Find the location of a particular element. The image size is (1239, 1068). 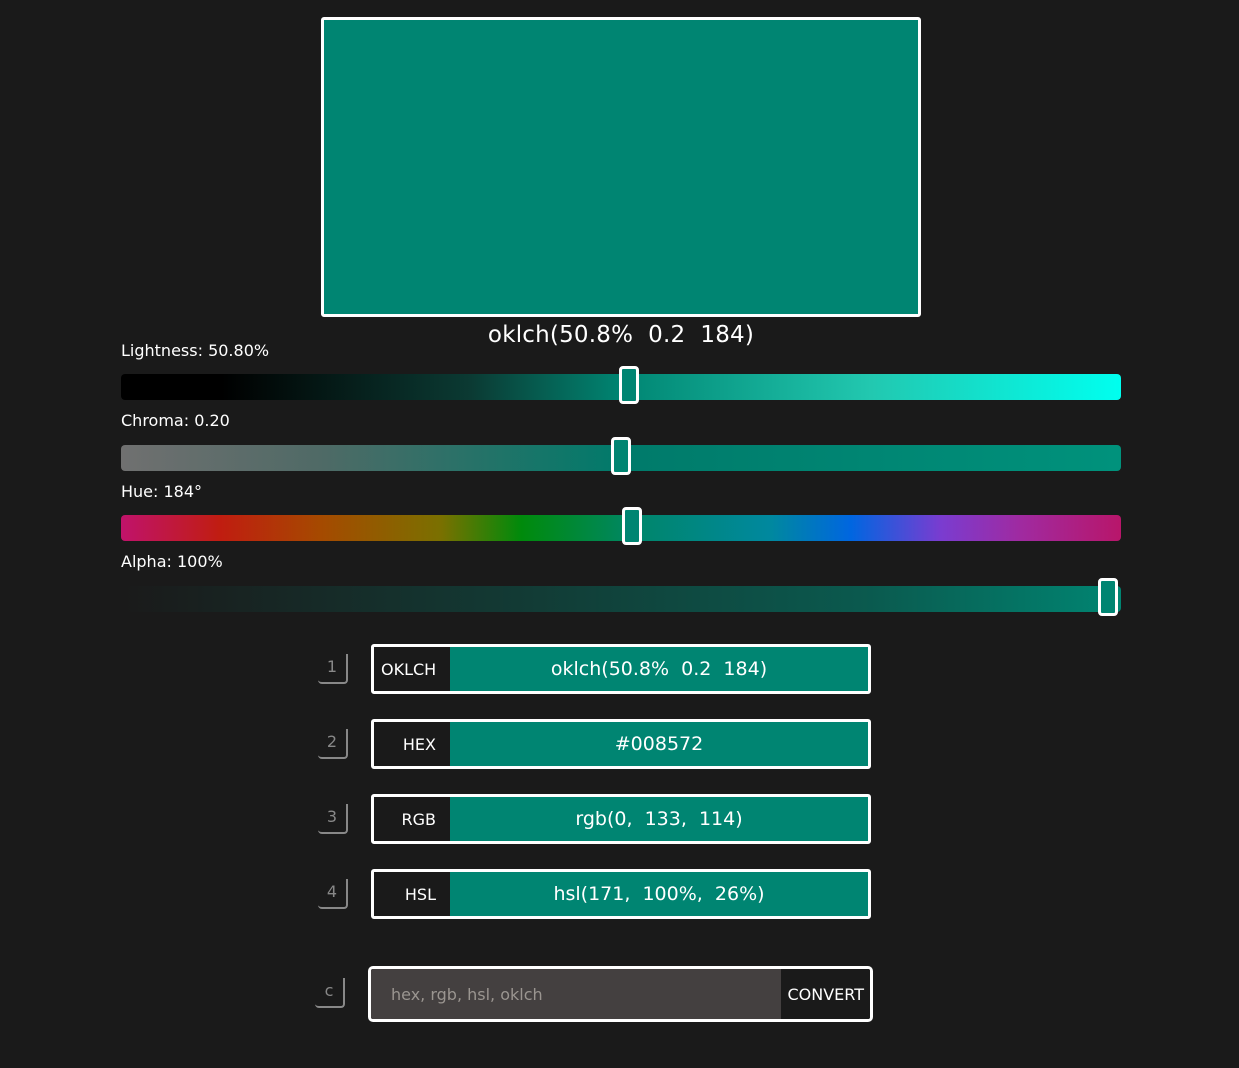

lightness-slider-thumb is located at coordinates (629, 385).